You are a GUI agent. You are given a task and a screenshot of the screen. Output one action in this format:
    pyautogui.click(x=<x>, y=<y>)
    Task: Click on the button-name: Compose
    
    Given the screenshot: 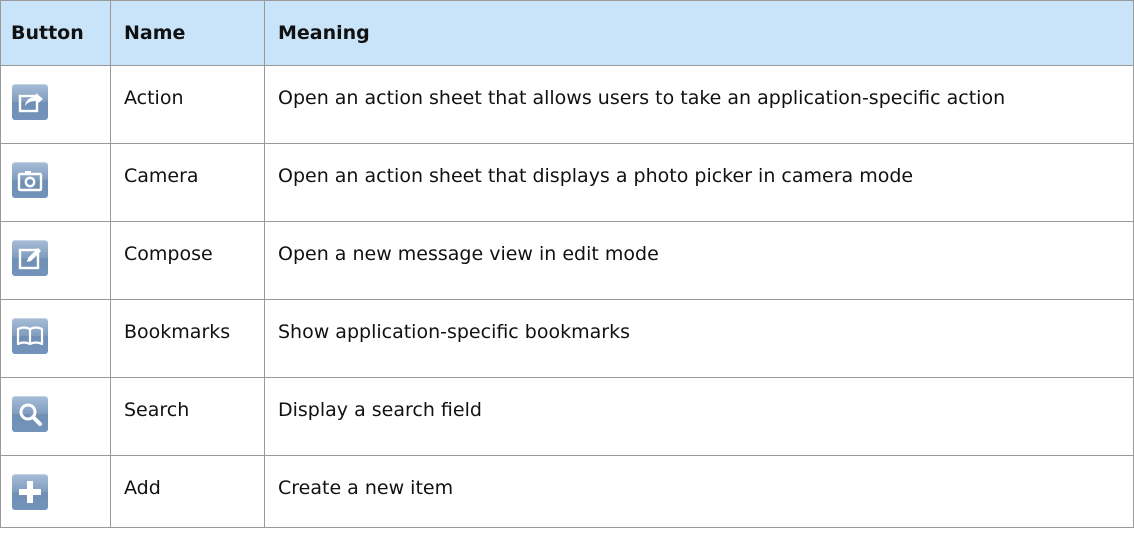 What is the action you would take?
    pyautogui.click(x=187, y=260)
    